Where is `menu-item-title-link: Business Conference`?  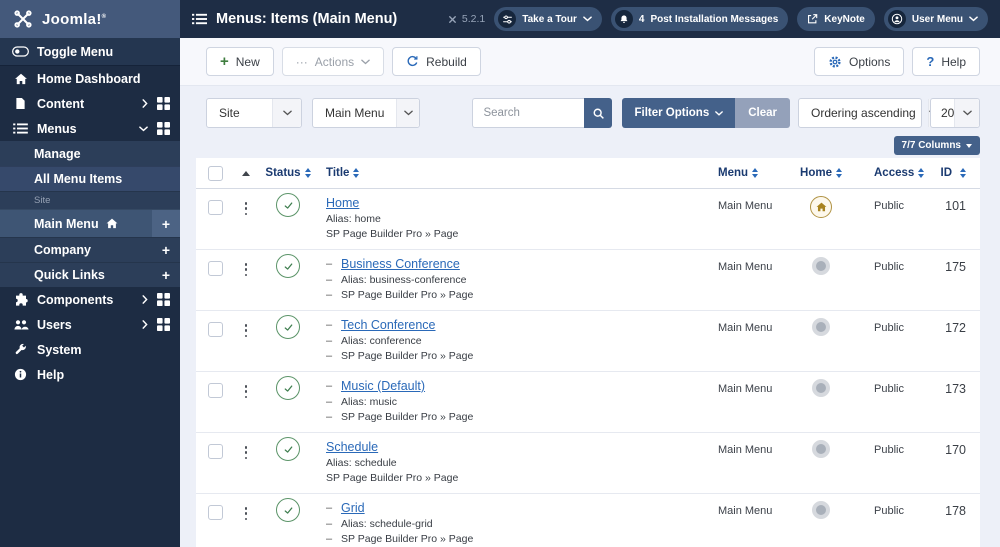
menu-item-title-link: Business Conference is located at coordinates (400, 264).